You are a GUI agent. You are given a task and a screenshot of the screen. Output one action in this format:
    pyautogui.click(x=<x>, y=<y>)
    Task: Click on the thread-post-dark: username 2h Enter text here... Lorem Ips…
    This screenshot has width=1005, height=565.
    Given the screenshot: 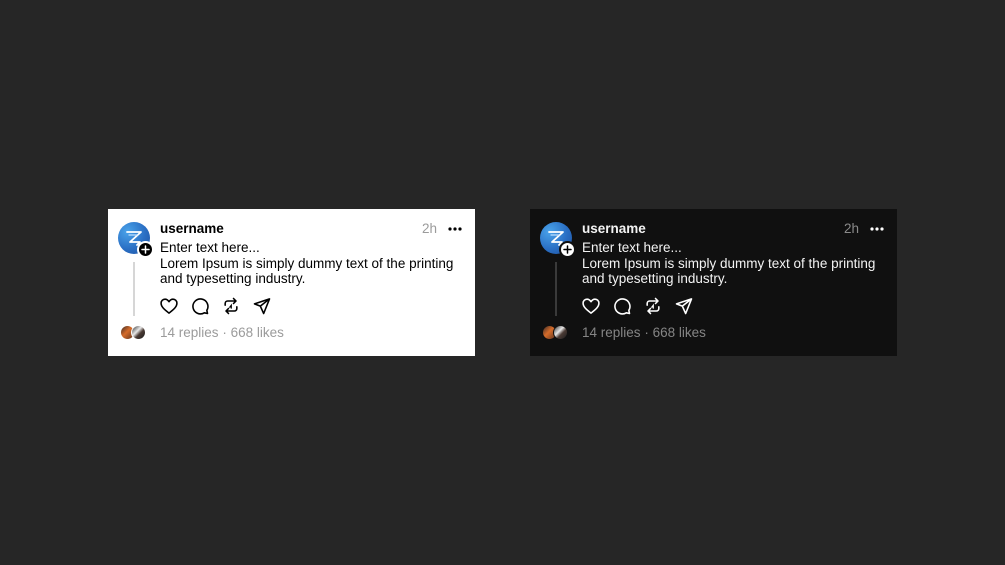 What is the action you would take?
    pyautogui.click(x=713, y=282)
    